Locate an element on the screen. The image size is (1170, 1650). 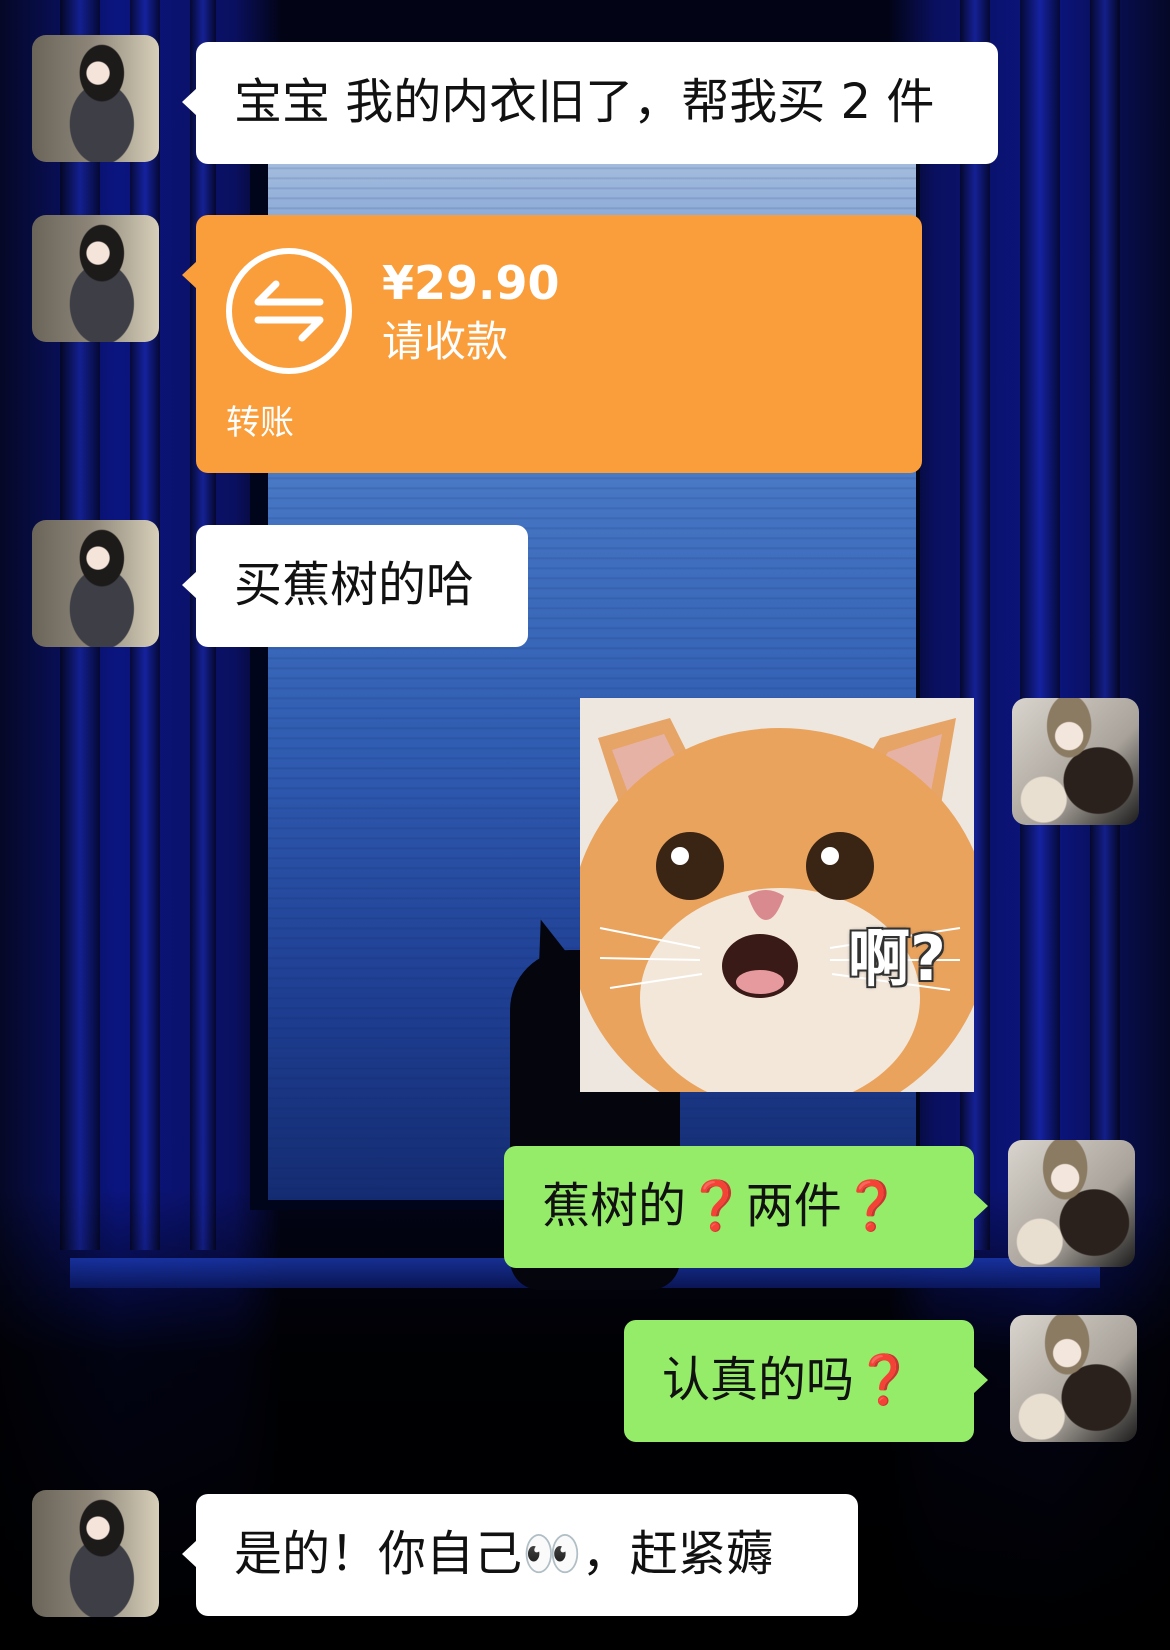
message-bubble: 是的！你自己👀，赶紧薅 is located at coordinates (520, 1555).